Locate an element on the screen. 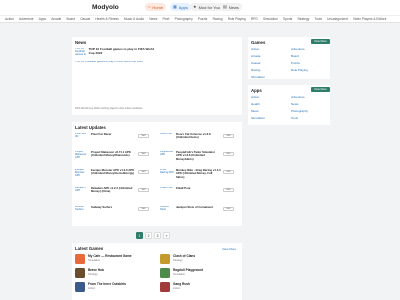  category-link: Puzzle is located at coordinates (203, 19).